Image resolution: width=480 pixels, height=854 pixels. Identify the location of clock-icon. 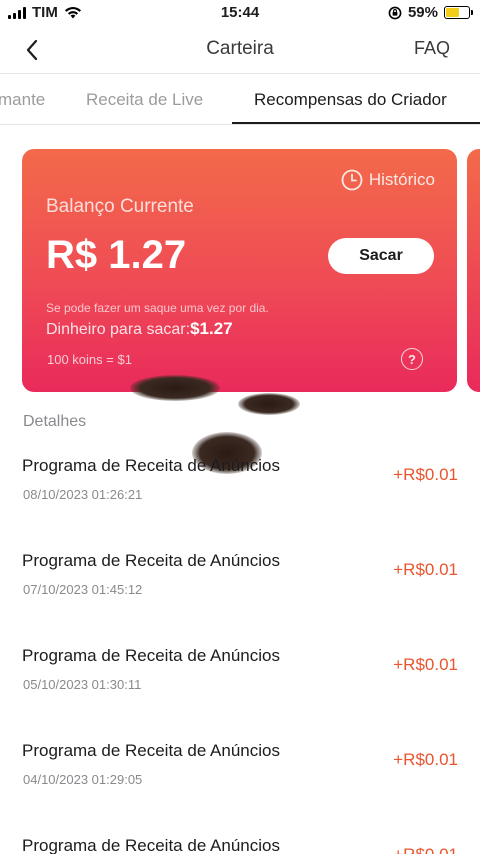
(352, 180).